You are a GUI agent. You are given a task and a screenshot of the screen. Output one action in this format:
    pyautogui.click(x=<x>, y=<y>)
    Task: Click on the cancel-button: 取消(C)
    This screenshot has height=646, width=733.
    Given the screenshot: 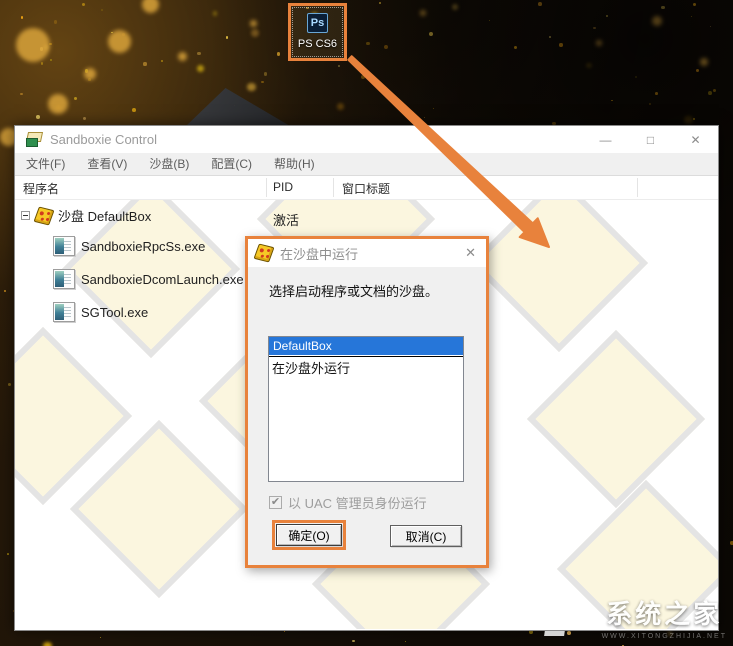 What is the action you would take?
    pyautogui.click(x=426, y=536)
    